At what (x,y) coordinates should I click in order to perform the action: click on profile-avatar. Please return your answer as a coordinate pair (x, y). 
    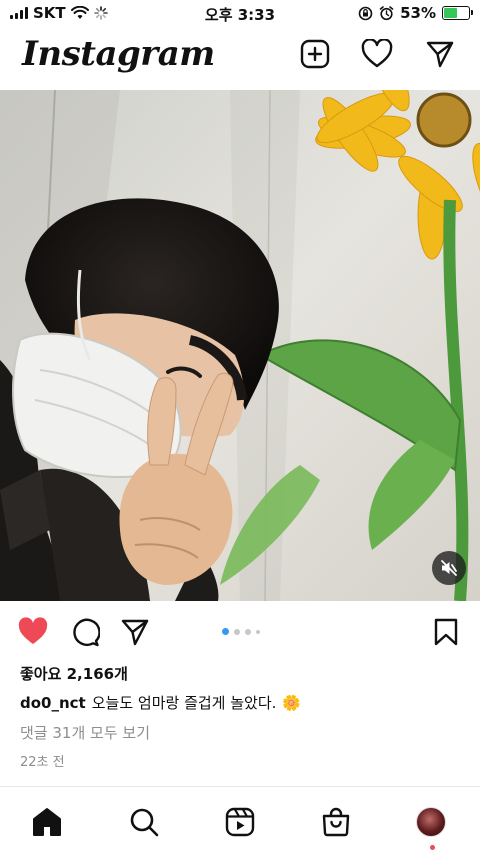
    Looking at the image, I should click on (431, 822).